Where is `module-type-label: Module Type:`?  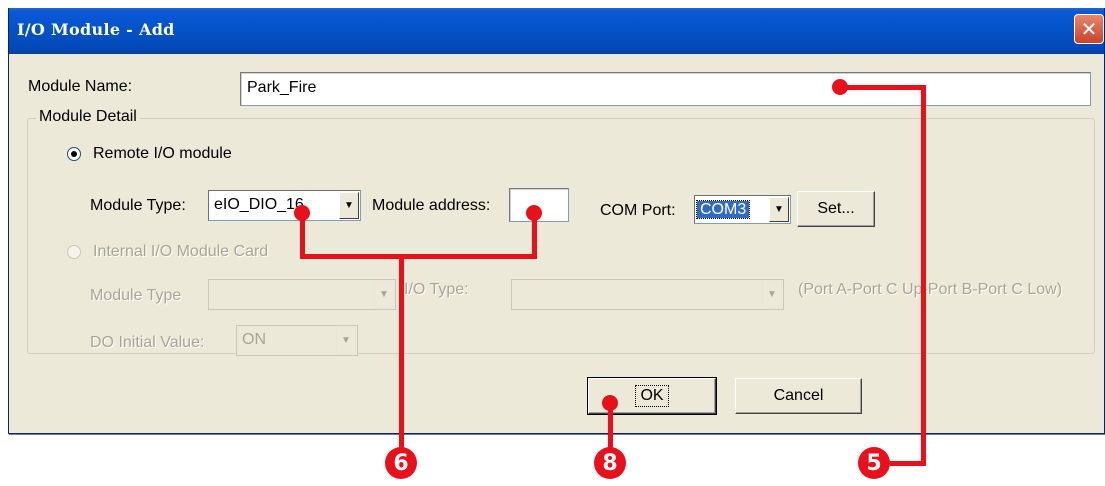 module-type-label: Module Type: is located at coordinates (138, 205).